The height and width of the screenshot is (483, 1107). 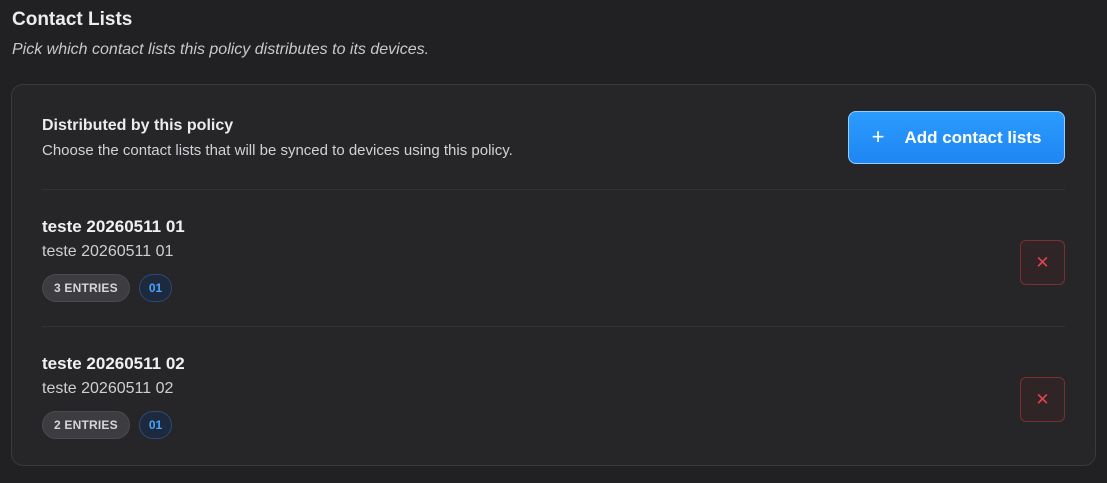 I want to click on card-heading: Distributed by this policy, so click(x=138, y=125).